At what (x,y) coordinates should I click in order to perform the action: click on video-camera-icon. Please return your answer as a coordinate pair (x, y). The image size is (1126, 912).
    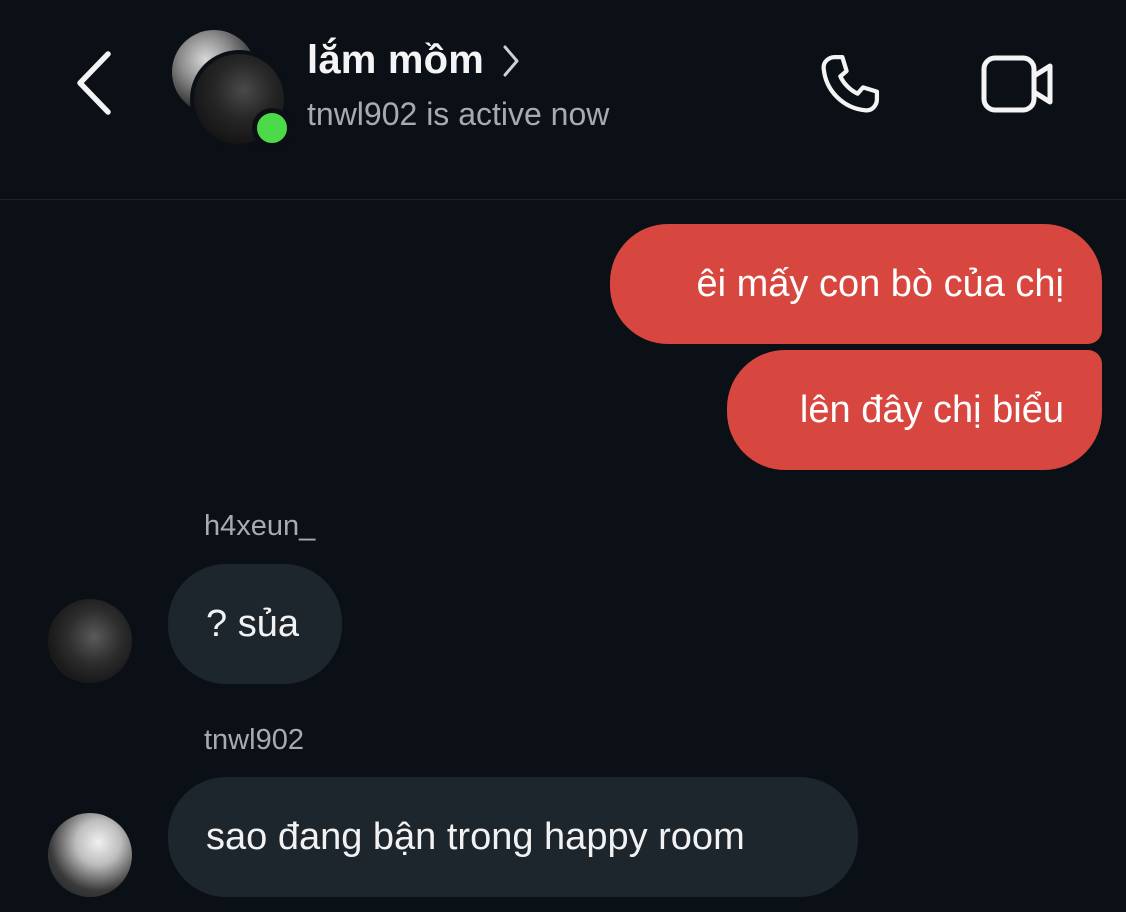
    Looking at the image, I should click on (1018, 86).